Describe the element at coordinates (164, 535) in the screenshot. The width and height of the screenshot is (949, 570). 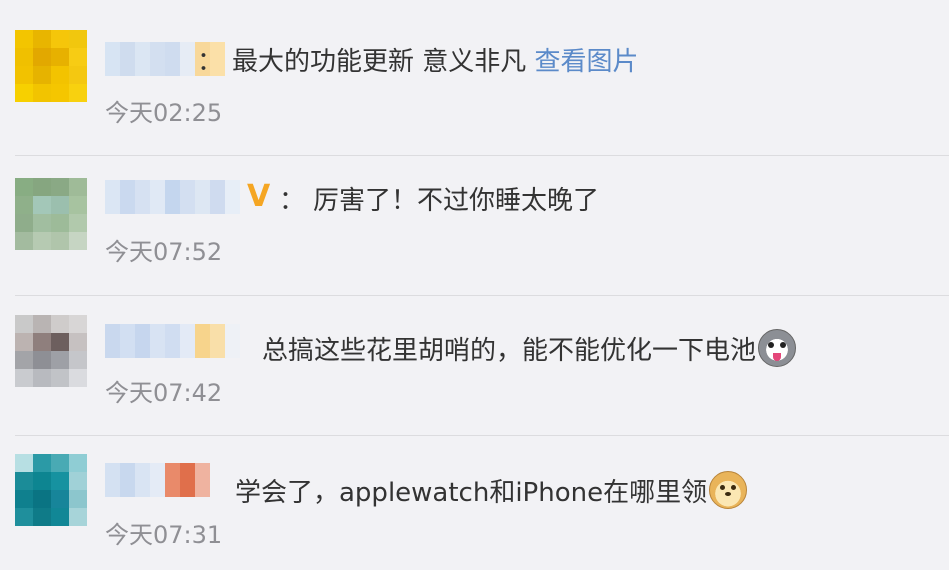
I see `comment-time: 今天07:31` at that location.